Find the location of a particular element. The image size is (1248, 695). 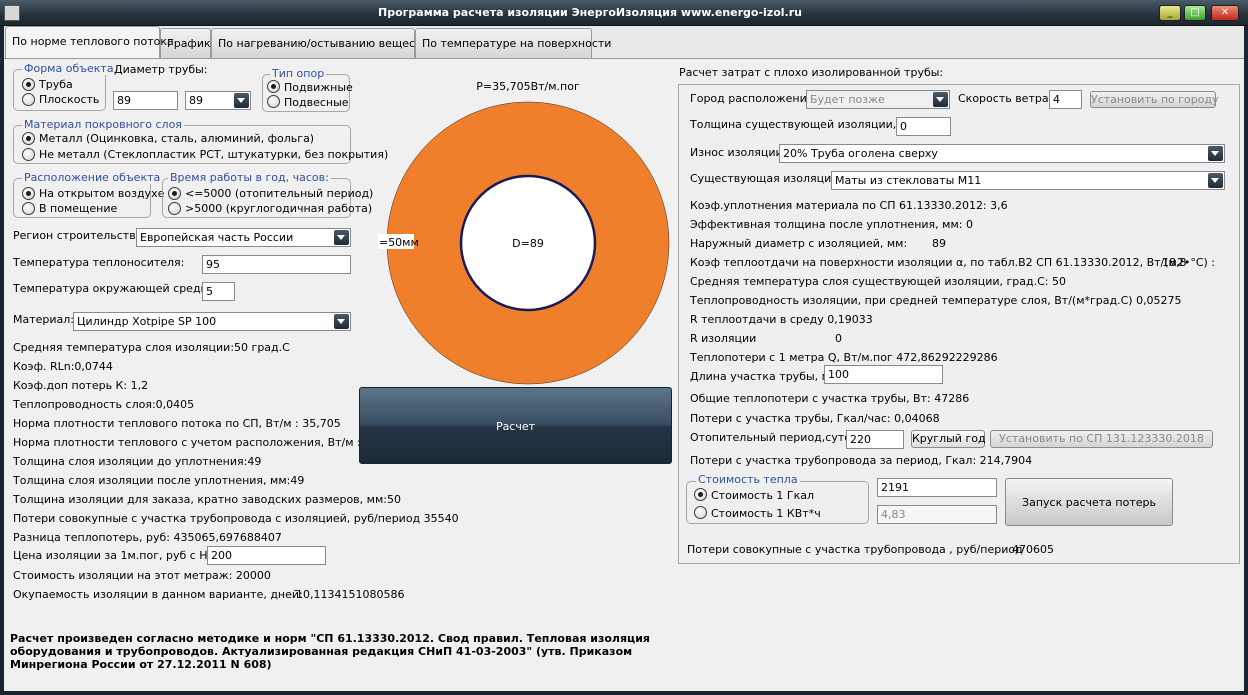

info-row: R изоляции is located at coordinates (723, 338).